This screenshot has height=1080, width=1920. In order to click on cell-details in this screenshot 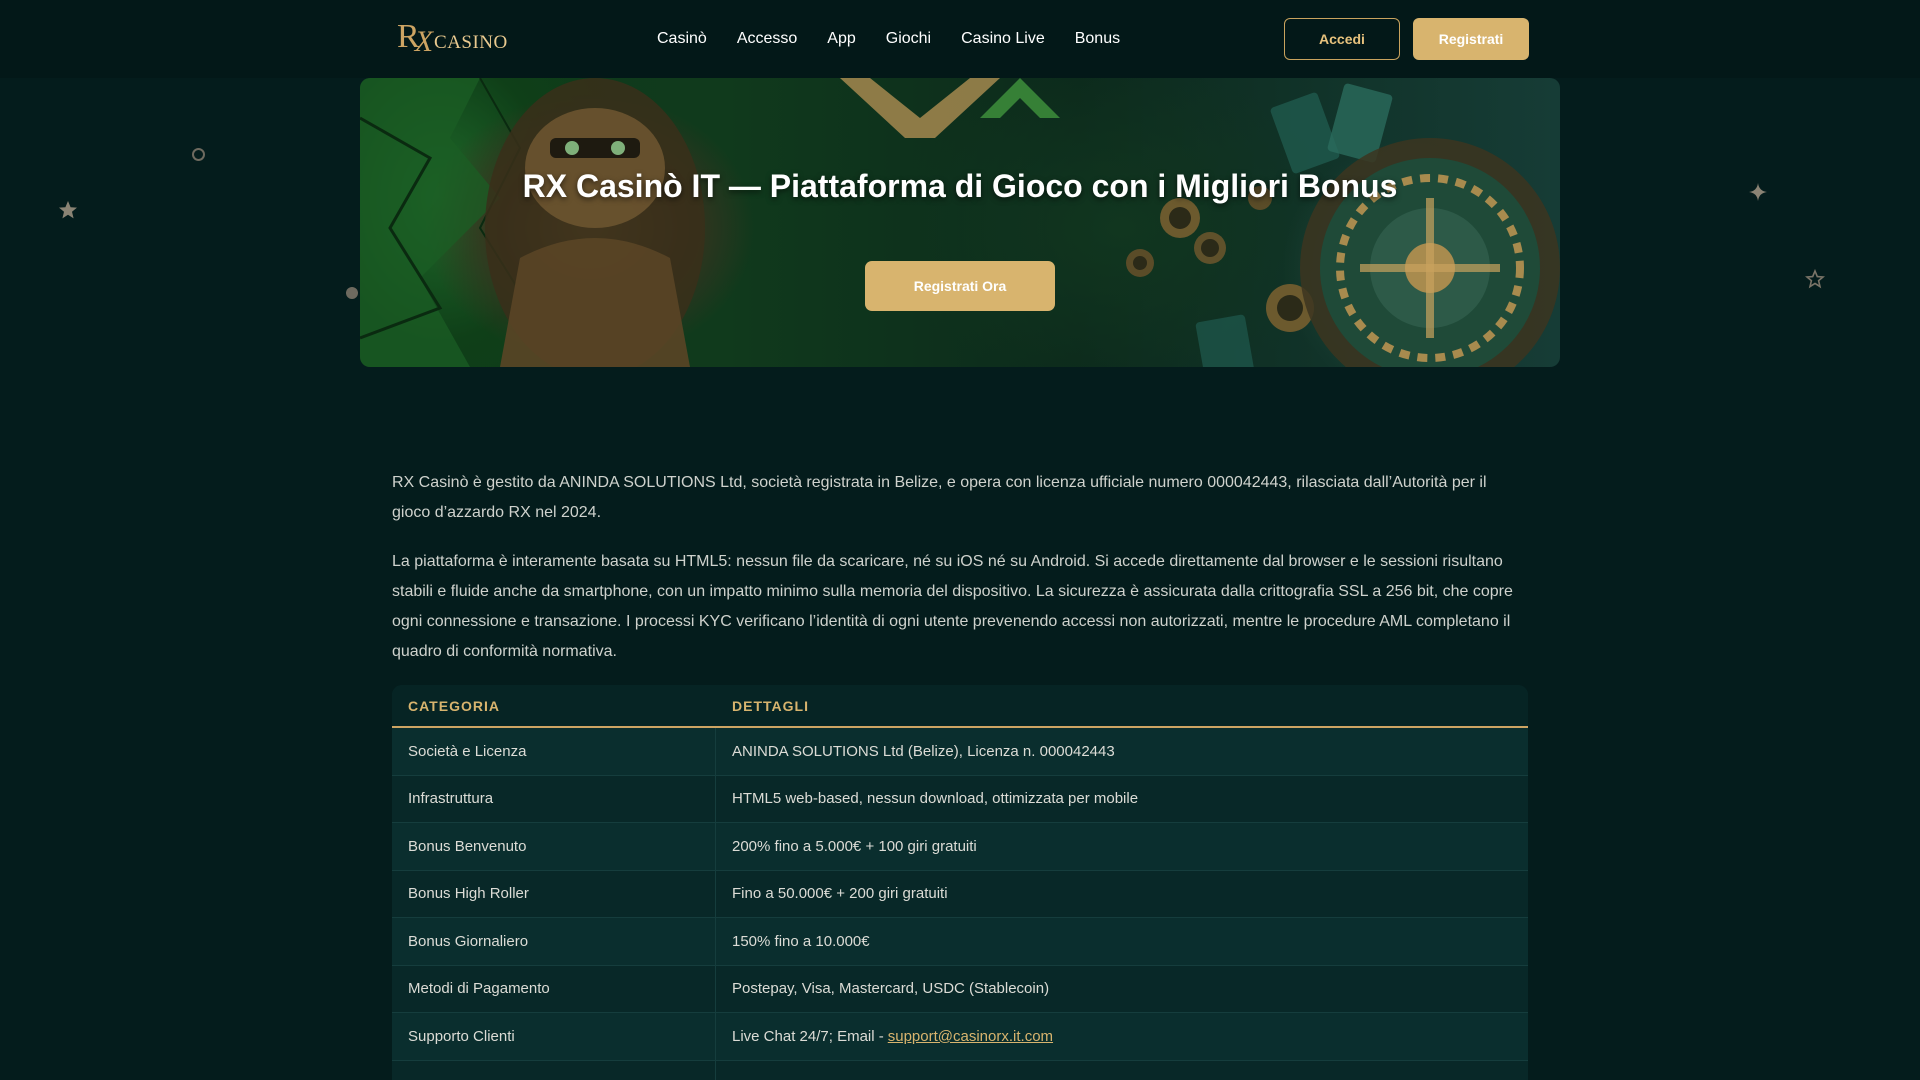, I will do `click(1122, 1070)`.